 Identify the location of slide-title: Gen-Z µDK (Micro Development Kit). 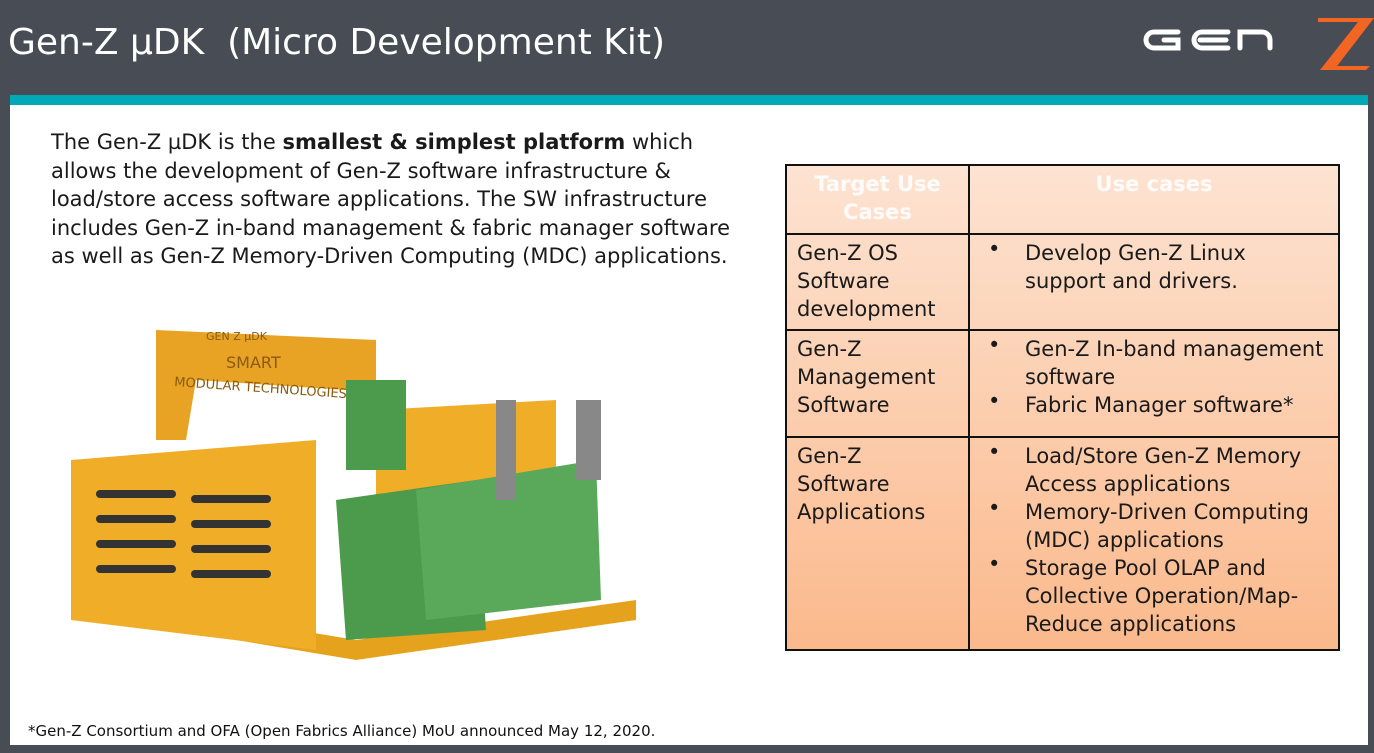
(337, 42).